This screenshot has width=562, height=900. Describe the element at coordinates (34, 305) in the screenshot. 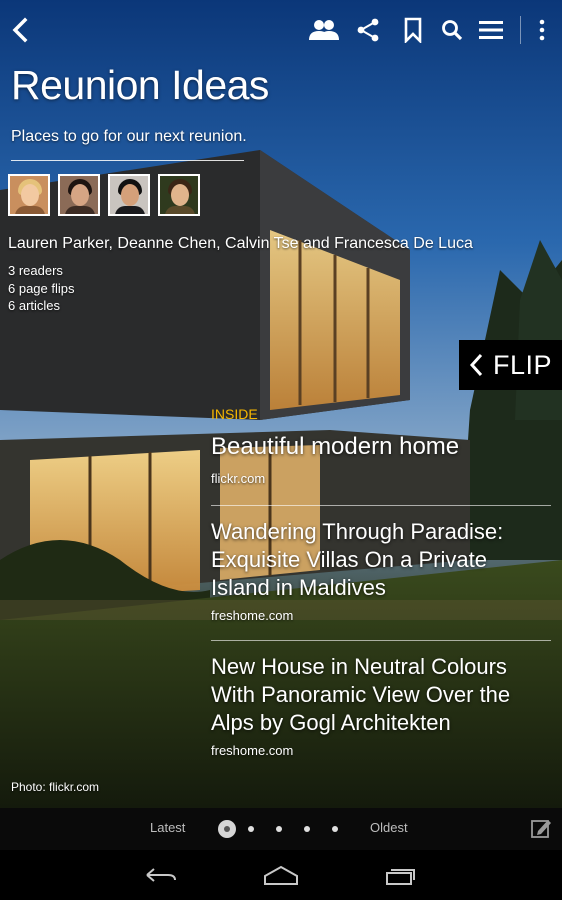

I see `articles-count: 6 articles` at that location.